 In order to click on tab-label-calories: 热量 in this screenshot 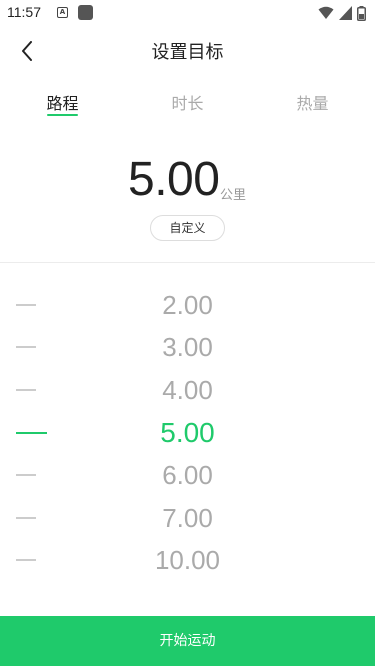, I will do `click(312, 103)`.